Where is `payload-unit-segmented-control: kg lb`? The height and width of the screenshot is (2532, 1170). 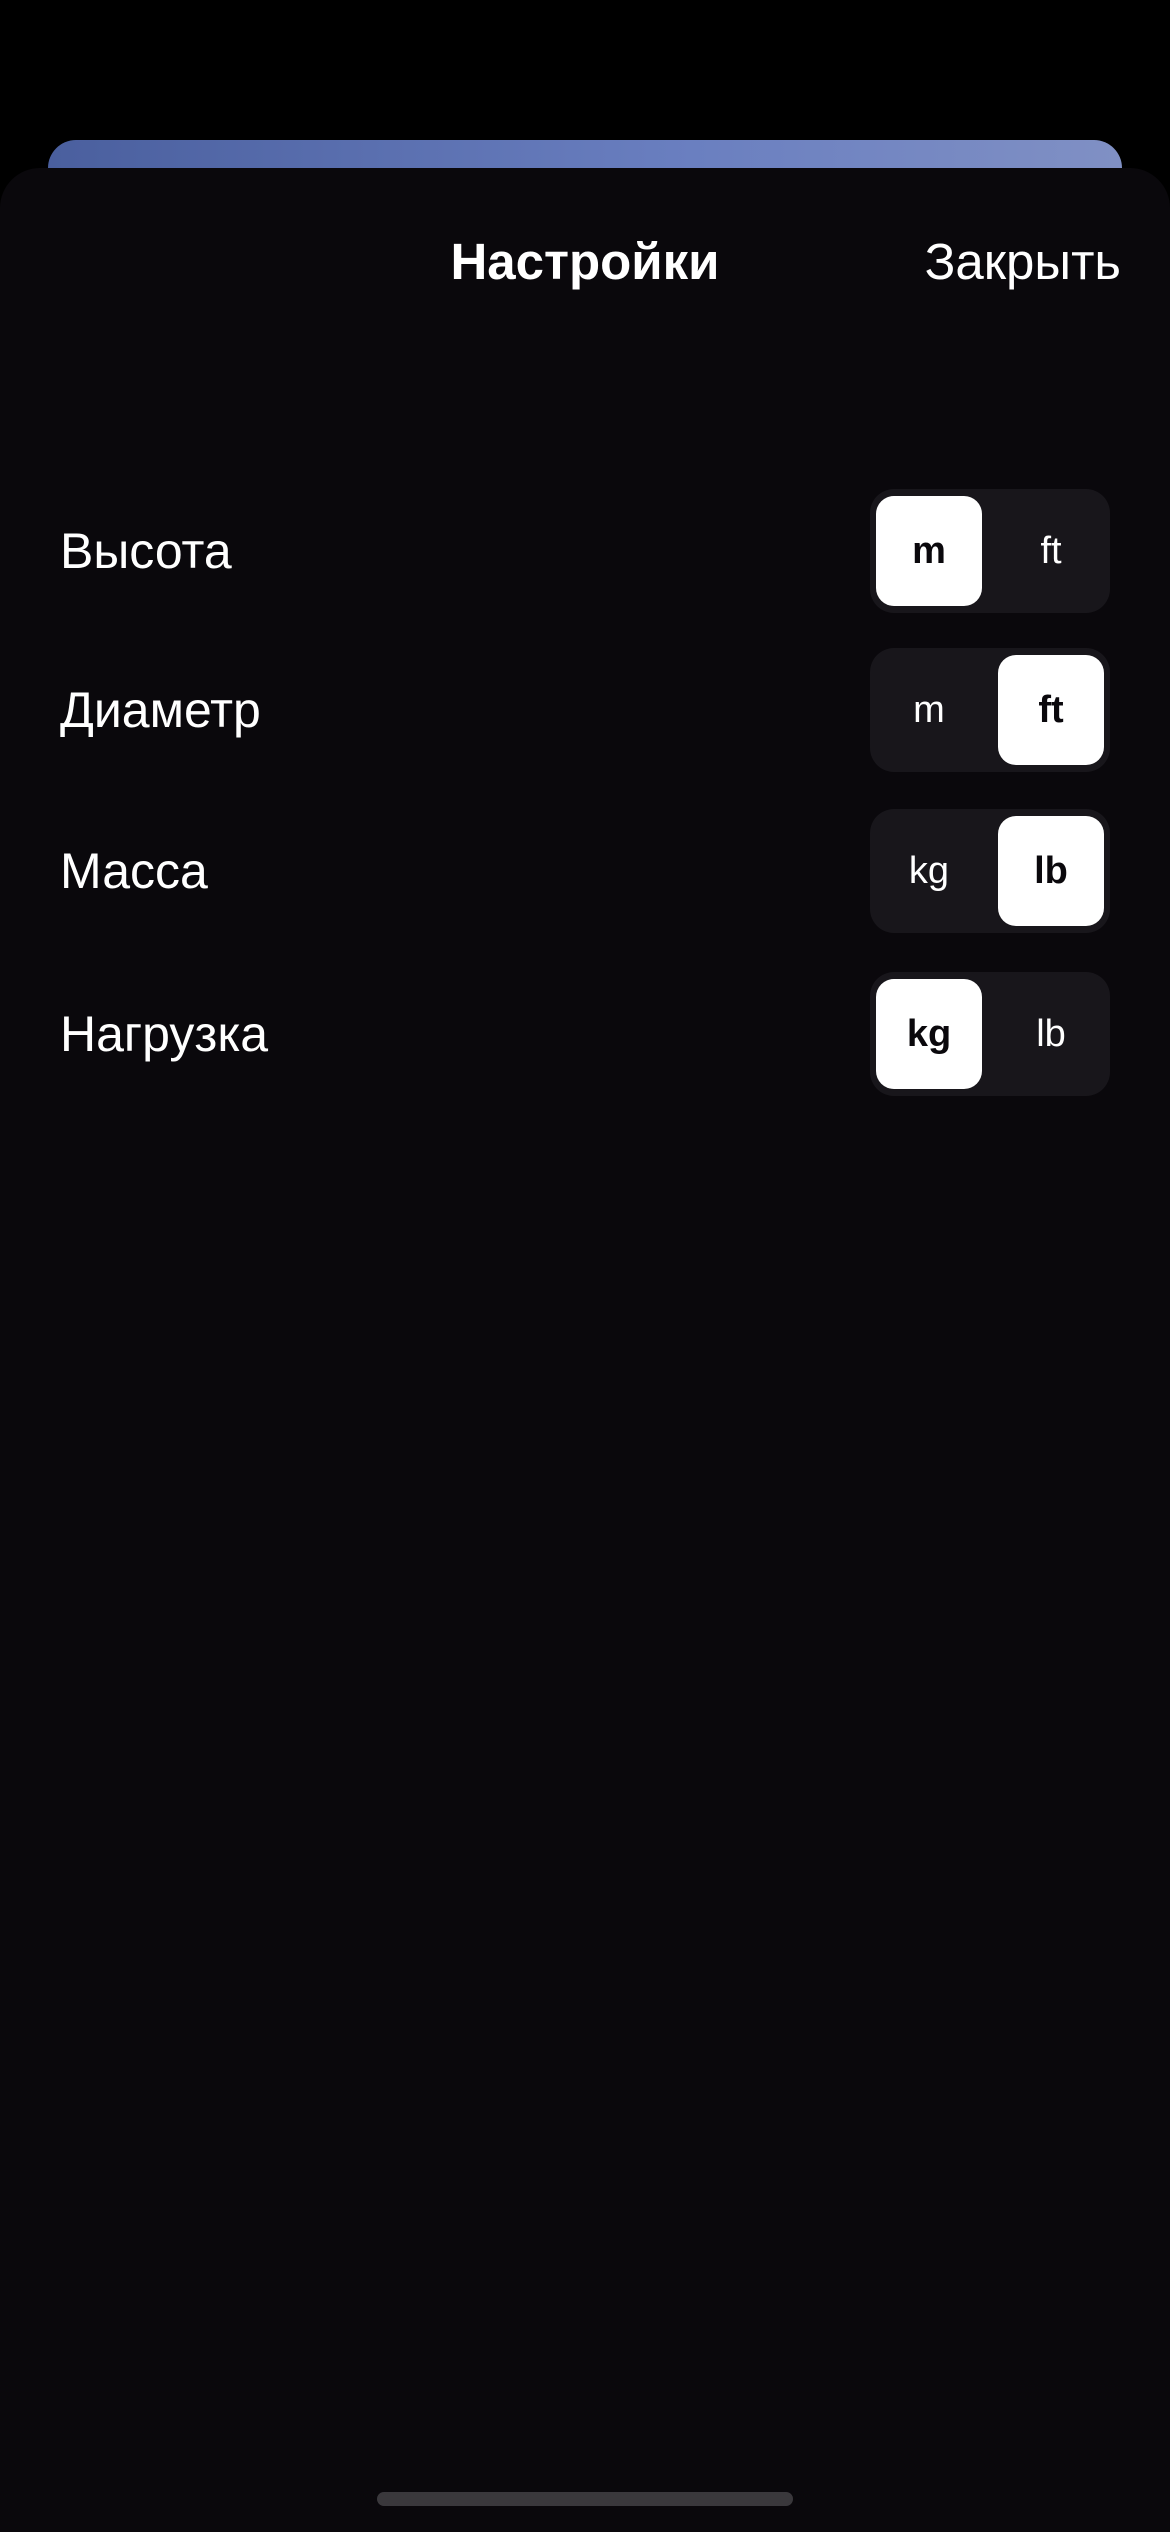
payload-unit-segmented-control: kg lb is located at coordinates (990, 1034).